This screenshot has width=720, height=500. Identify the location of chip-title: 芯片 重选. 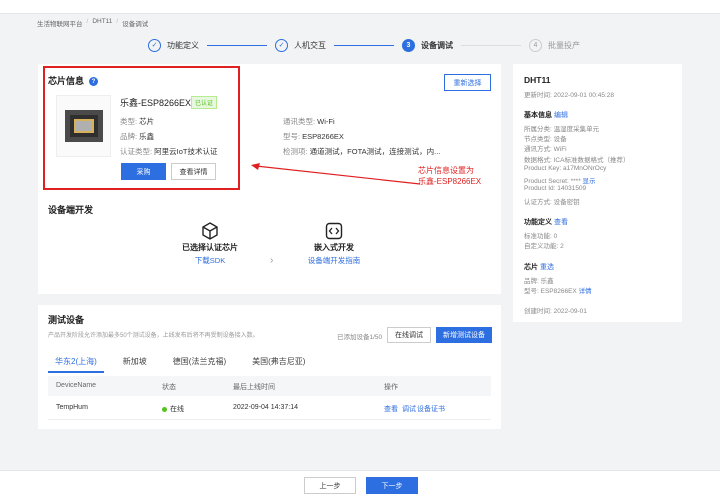
(539, 267).